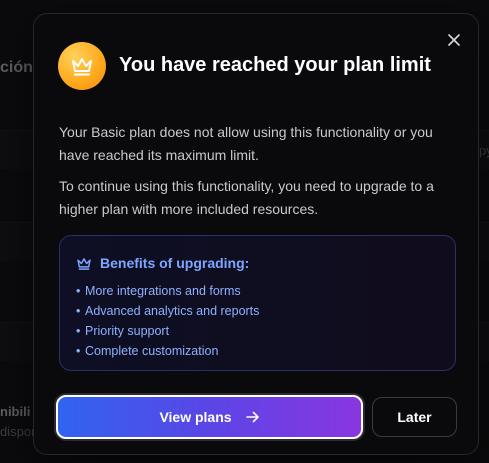  I want to click on benefit-label: Priority support, so click(127, 331).